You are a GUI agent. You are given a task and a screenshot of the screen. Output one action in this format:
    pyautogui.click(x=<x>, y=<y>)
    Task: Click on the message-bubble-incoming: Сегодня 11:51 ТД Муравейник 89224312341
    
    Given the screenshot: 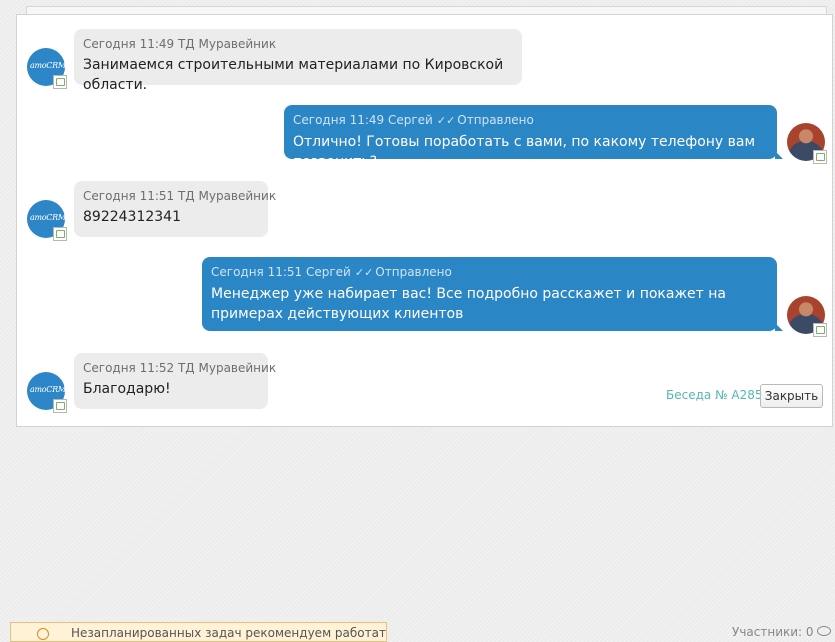 What is the action you would take?
    pyautogui.click(x=175, y=209)
    